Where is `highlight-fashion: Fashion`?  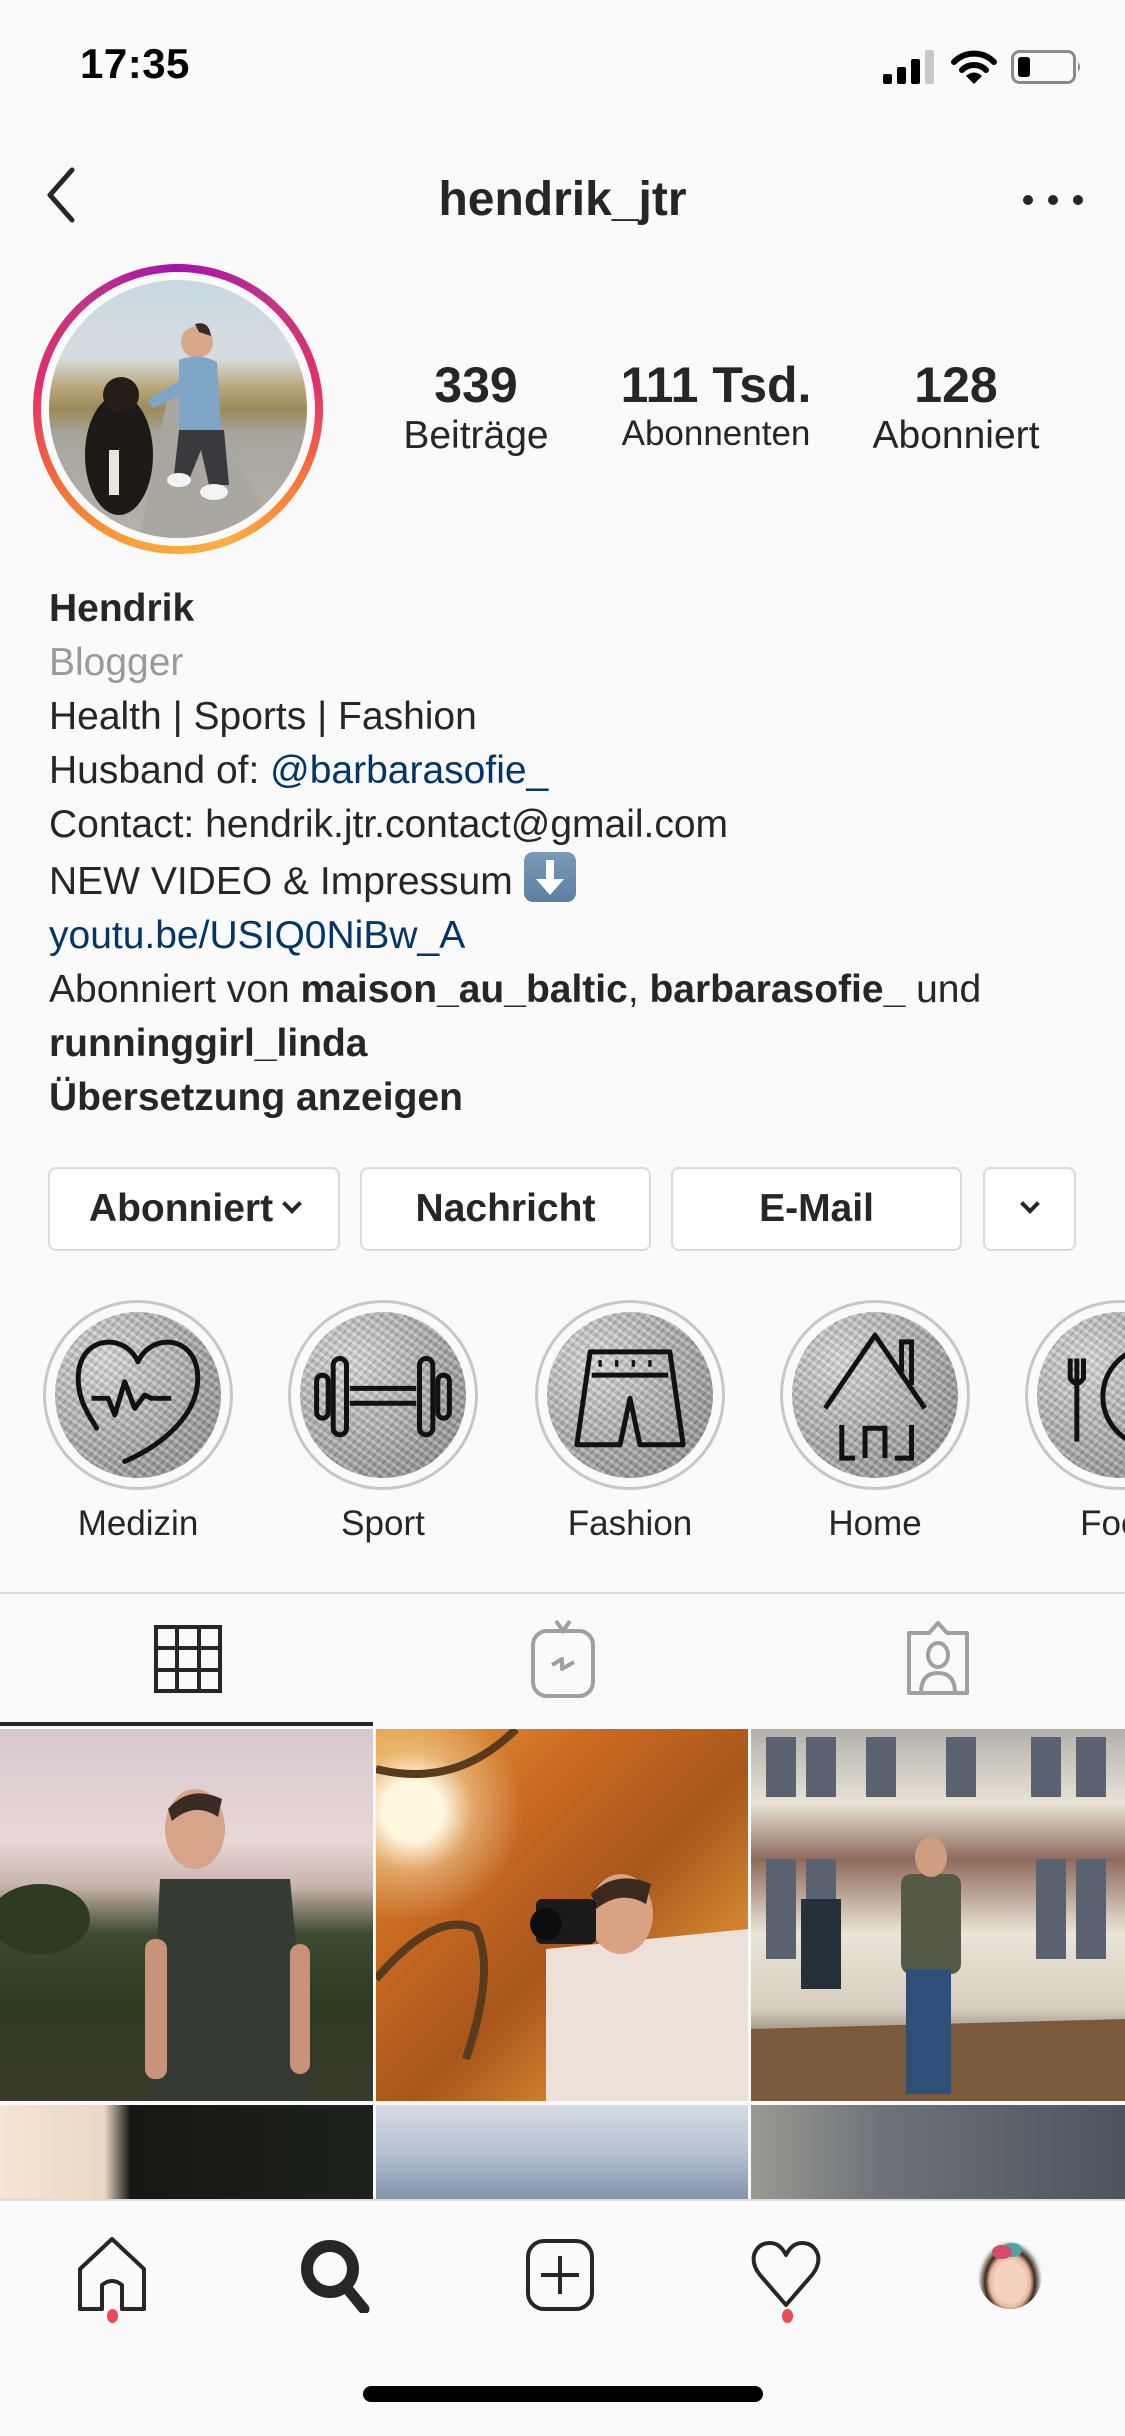 highlight-fashion: Fashion is located at coordinates (630, 1422).